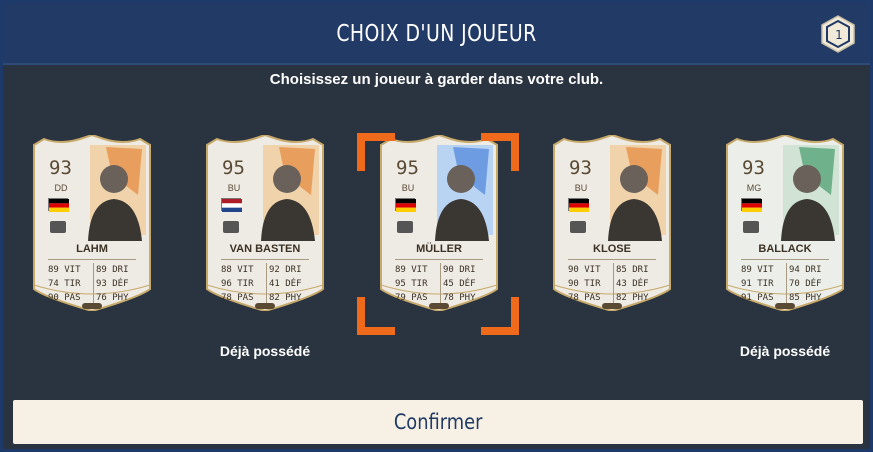 The height and width of the screenshot is (452, 873). Describe the element at coordinates (612, 249) in the screenshot. I see `player-name: KLOSE` at that location.